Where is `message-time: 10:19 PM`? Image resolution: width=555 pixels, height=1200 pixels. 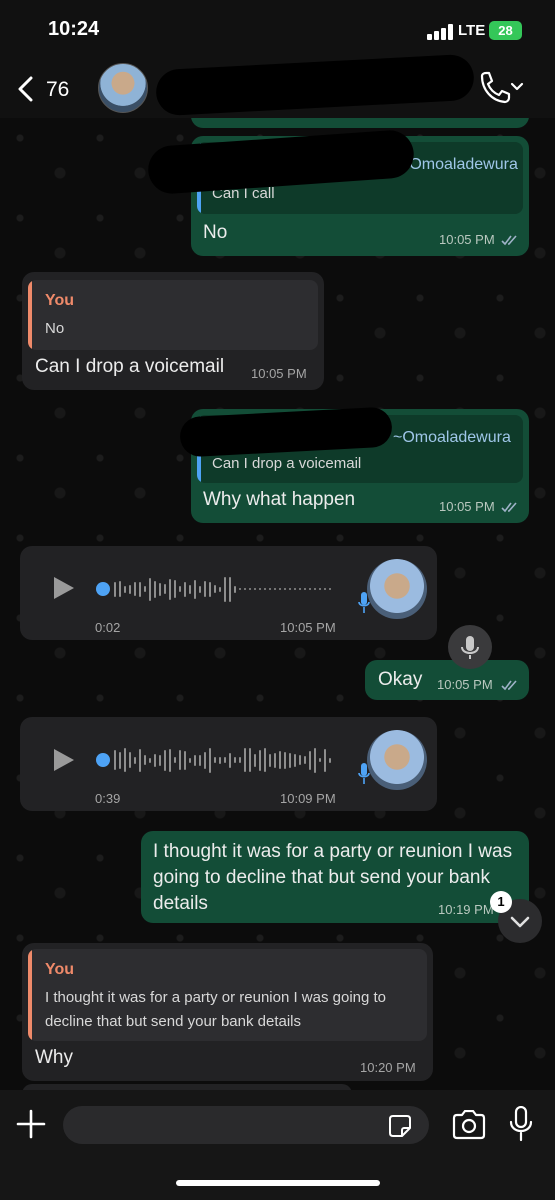
message-time: 10:19 PM is located at coordinates (466, 909).